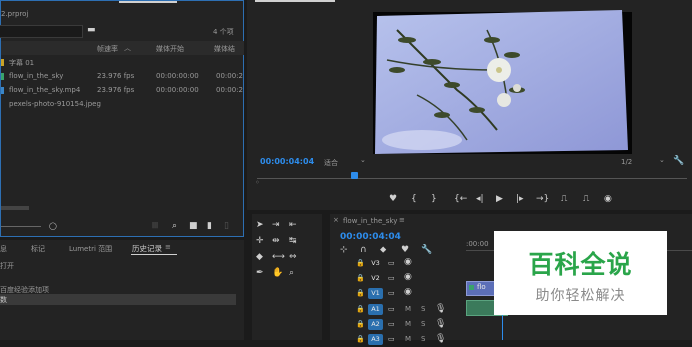 The width and height of the screenshot is (692, 347). I want to click on hand-tool-icon: ✋, so click(277, 273).